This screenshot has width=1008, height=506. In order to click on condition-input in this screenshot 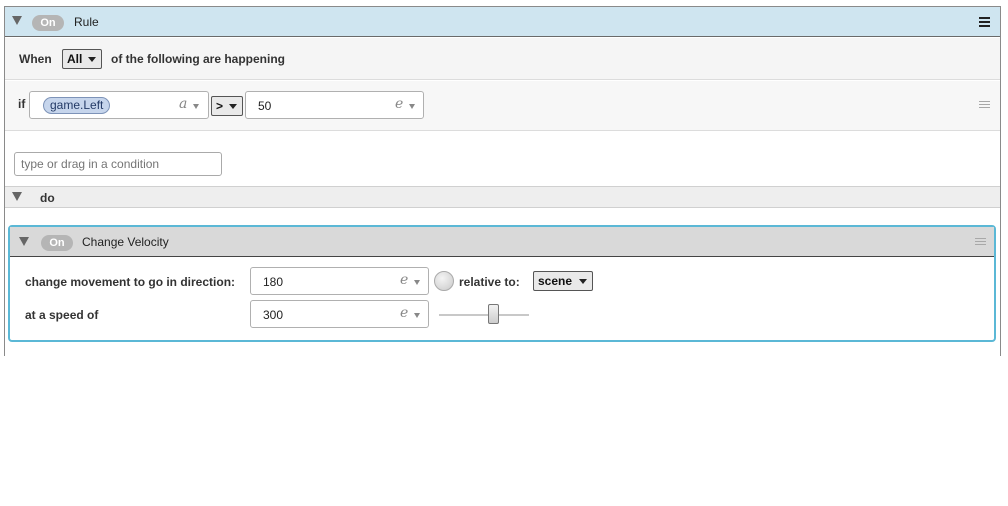, I will do `click(118, 164)`.